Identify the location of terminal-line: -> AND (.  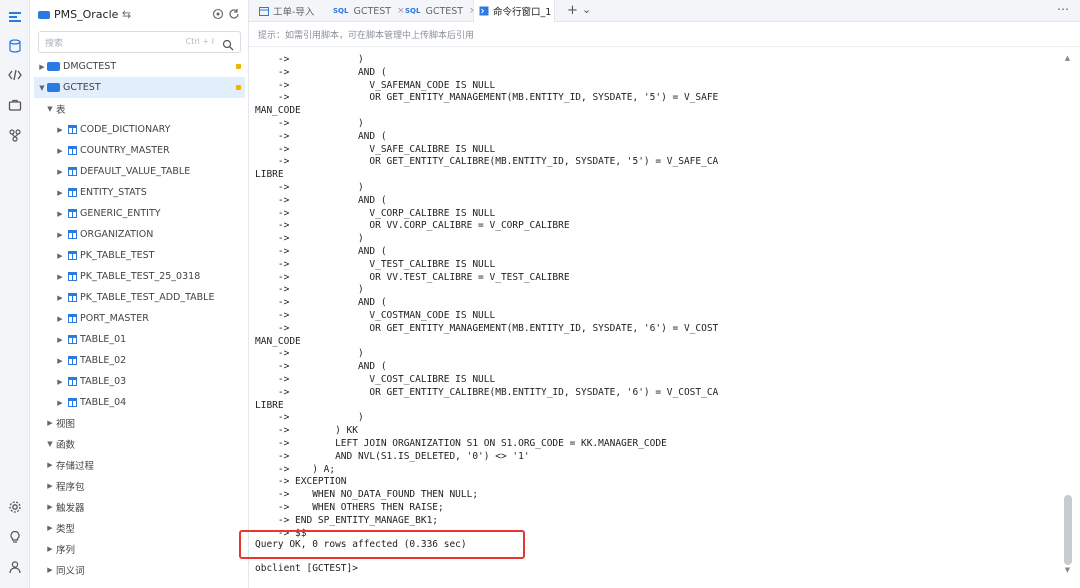
(321, 367).